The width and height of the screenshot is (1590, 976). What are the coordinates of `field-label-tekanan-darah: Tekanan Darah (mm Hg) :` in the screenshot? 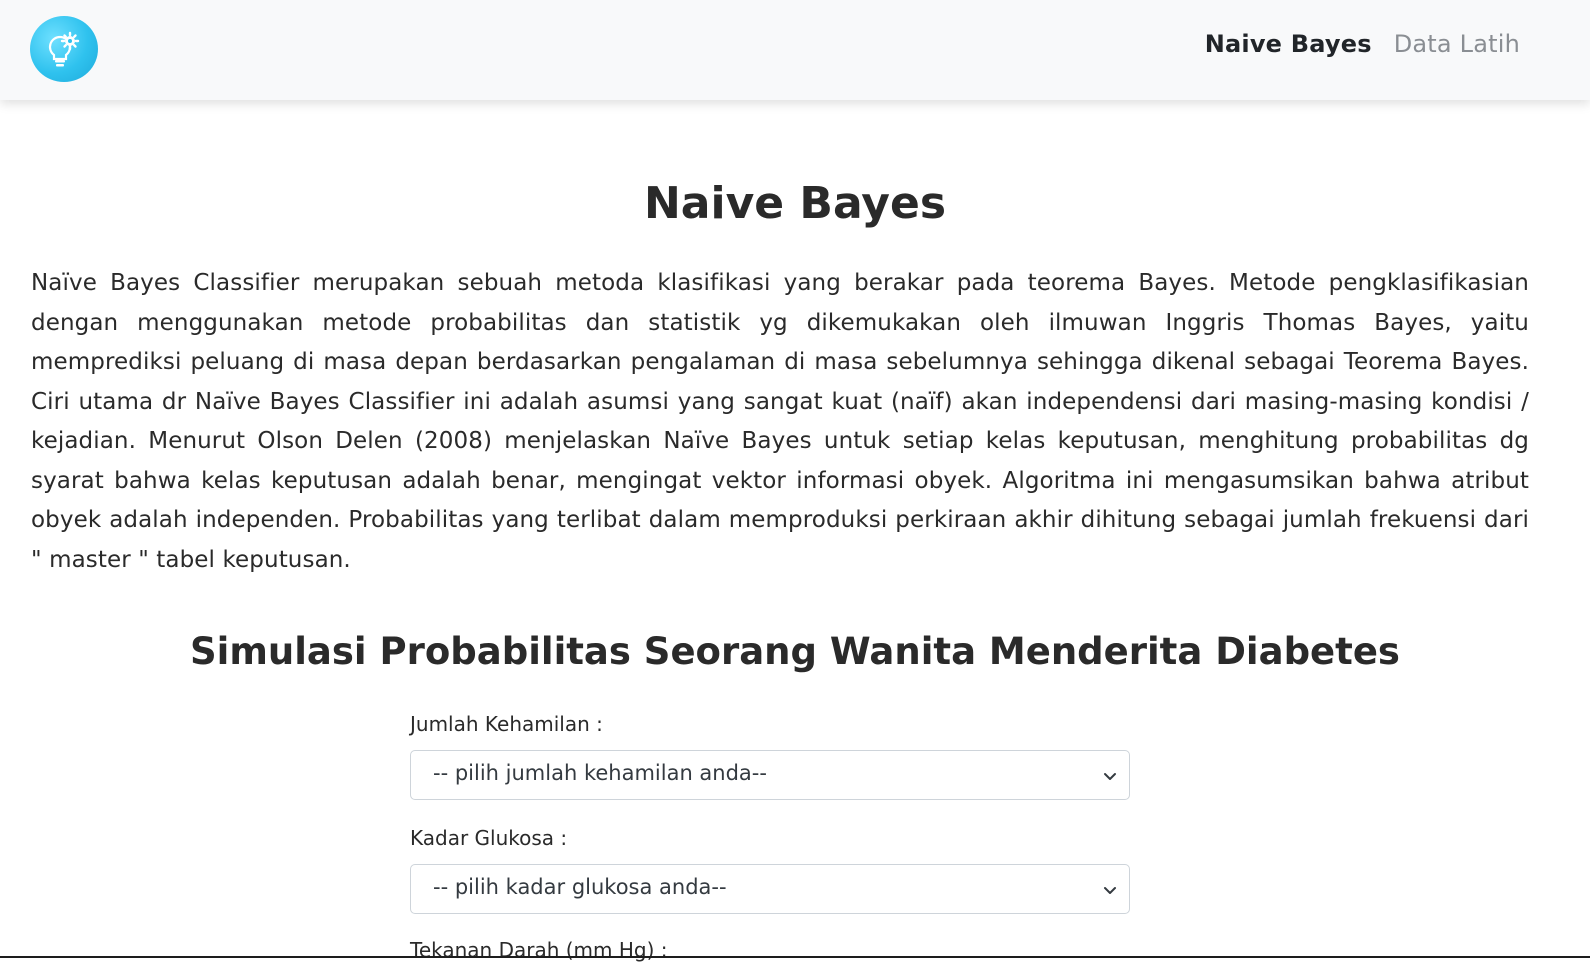 It's located at (539, 950).